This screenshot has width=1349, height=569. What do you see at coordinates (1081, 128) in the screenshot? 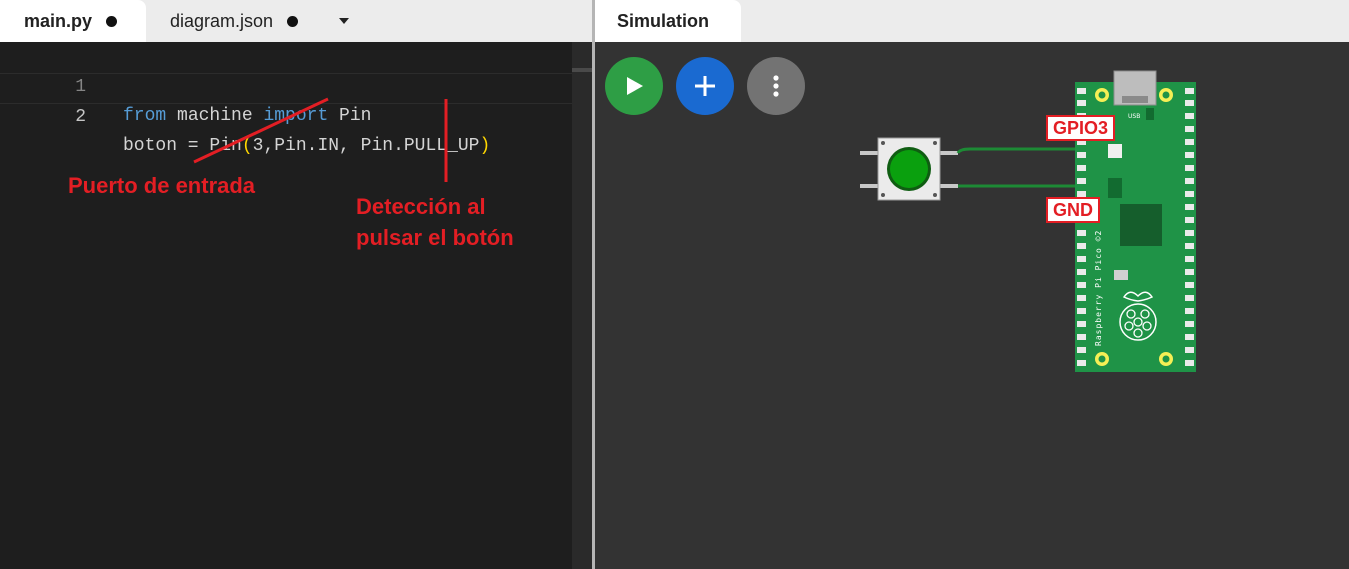
I see `pin-label-gpio3: GPIO3` at bounding box center [1081, 128].